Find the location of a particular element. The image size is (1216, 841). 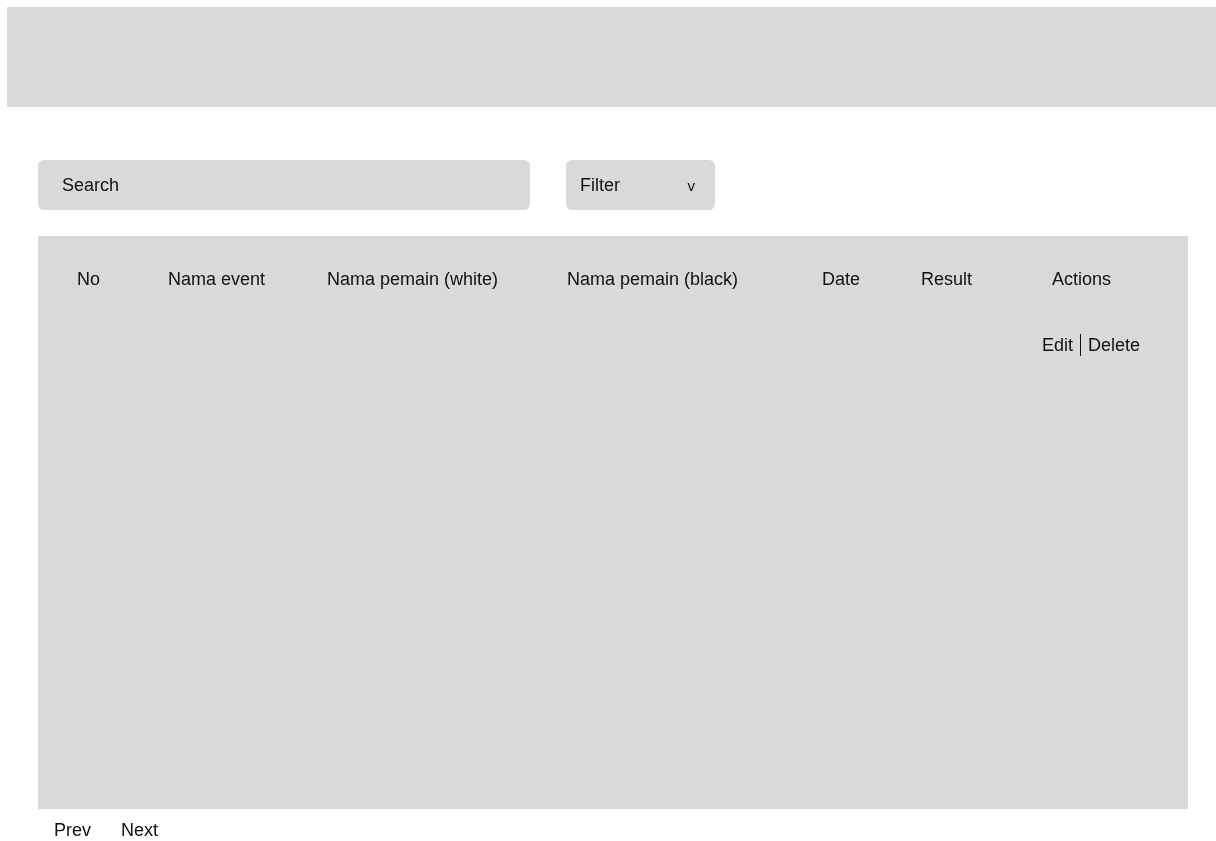

column-header: Nama pemain (black) is located at coordinates (653, 279).